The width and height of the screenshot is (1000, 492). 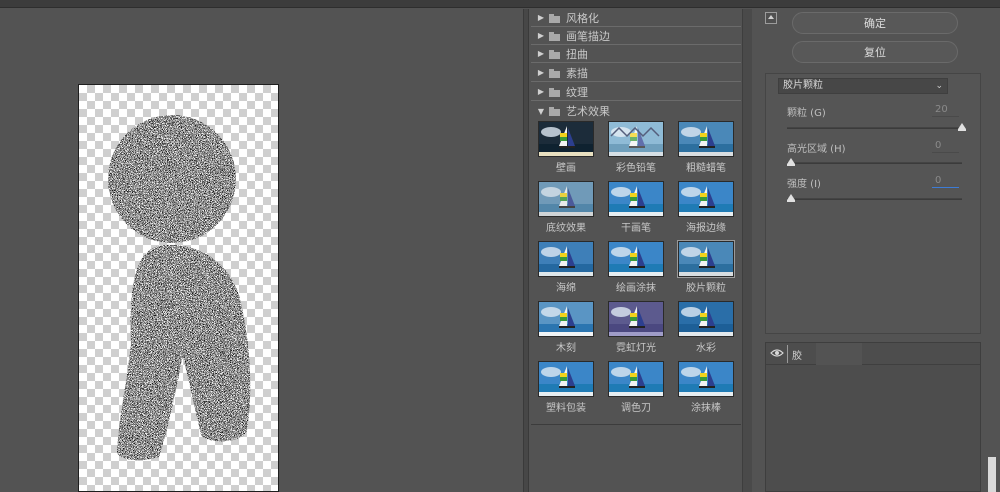 I want to click on intensity-slider-handle, so click(x=791, y=198).